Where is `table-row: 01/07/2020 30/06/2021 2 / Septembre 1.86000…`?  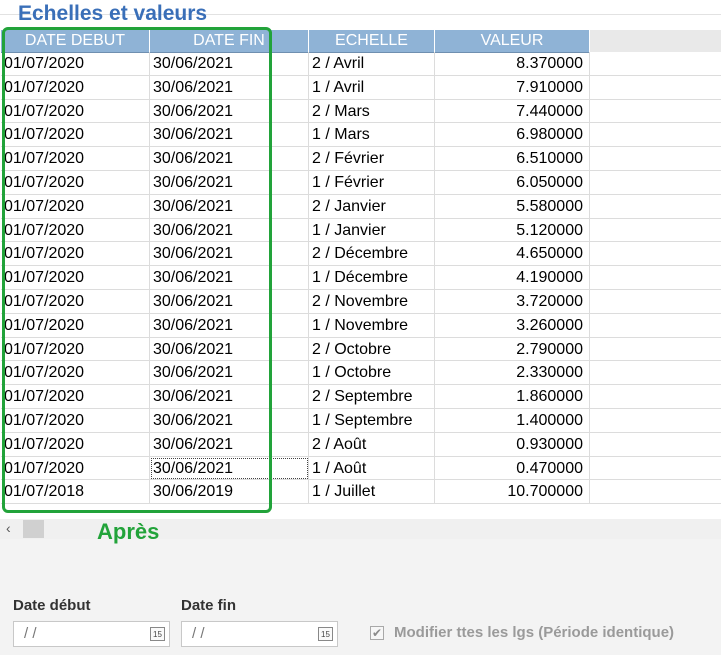
table-row: 01/07/2020 30/06/2021 2 / Septembre 1.86000… is located at coordinates (361, 397).